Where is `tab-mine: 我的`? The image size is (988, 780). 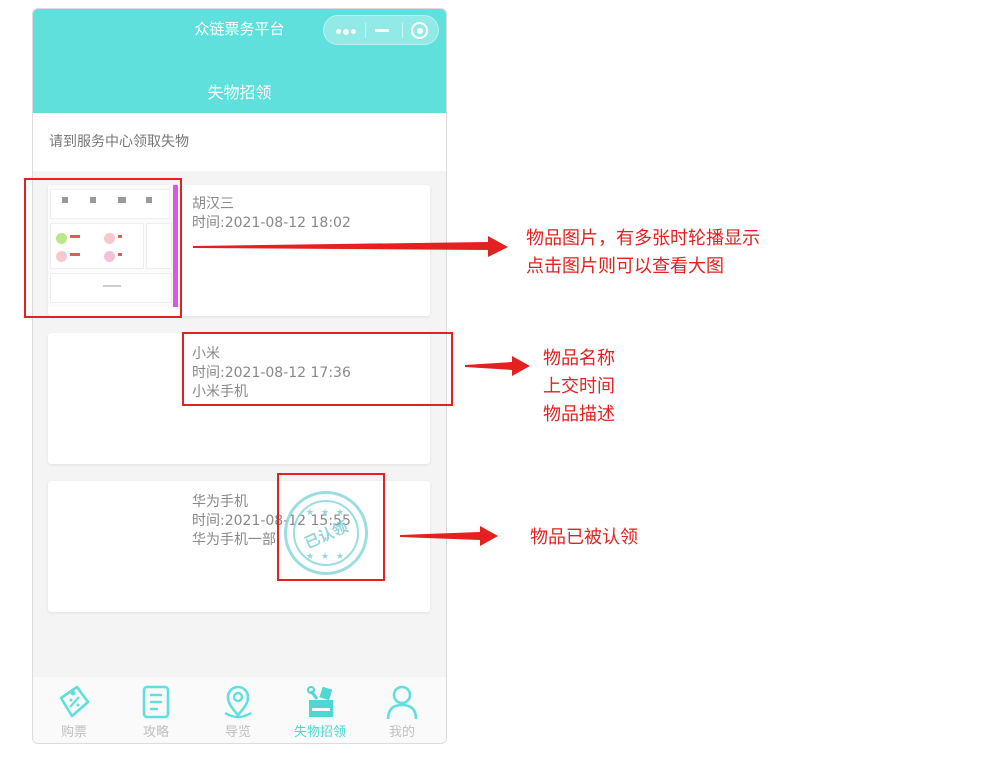
tab-mine: 我的 is located at coordinates (402, 710).